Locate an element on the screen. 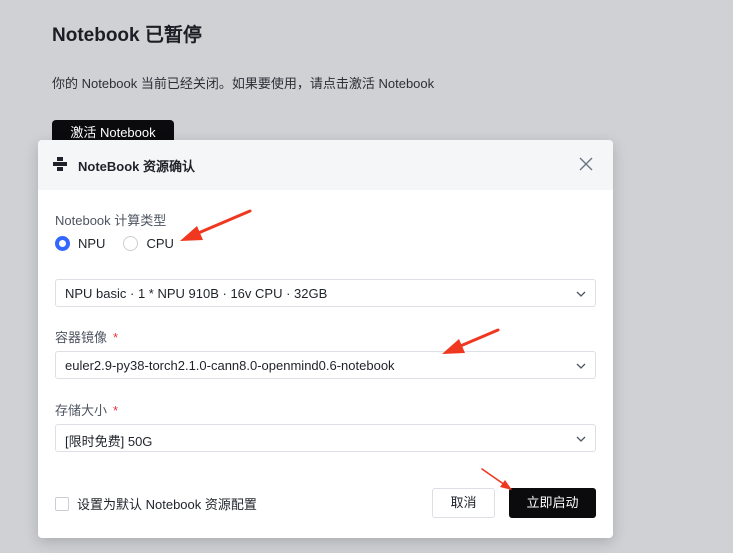 Image resolution: width=733 pixels, height=553 pixels. image-label: 容器镜像 * is located at coordinates (86, 336).